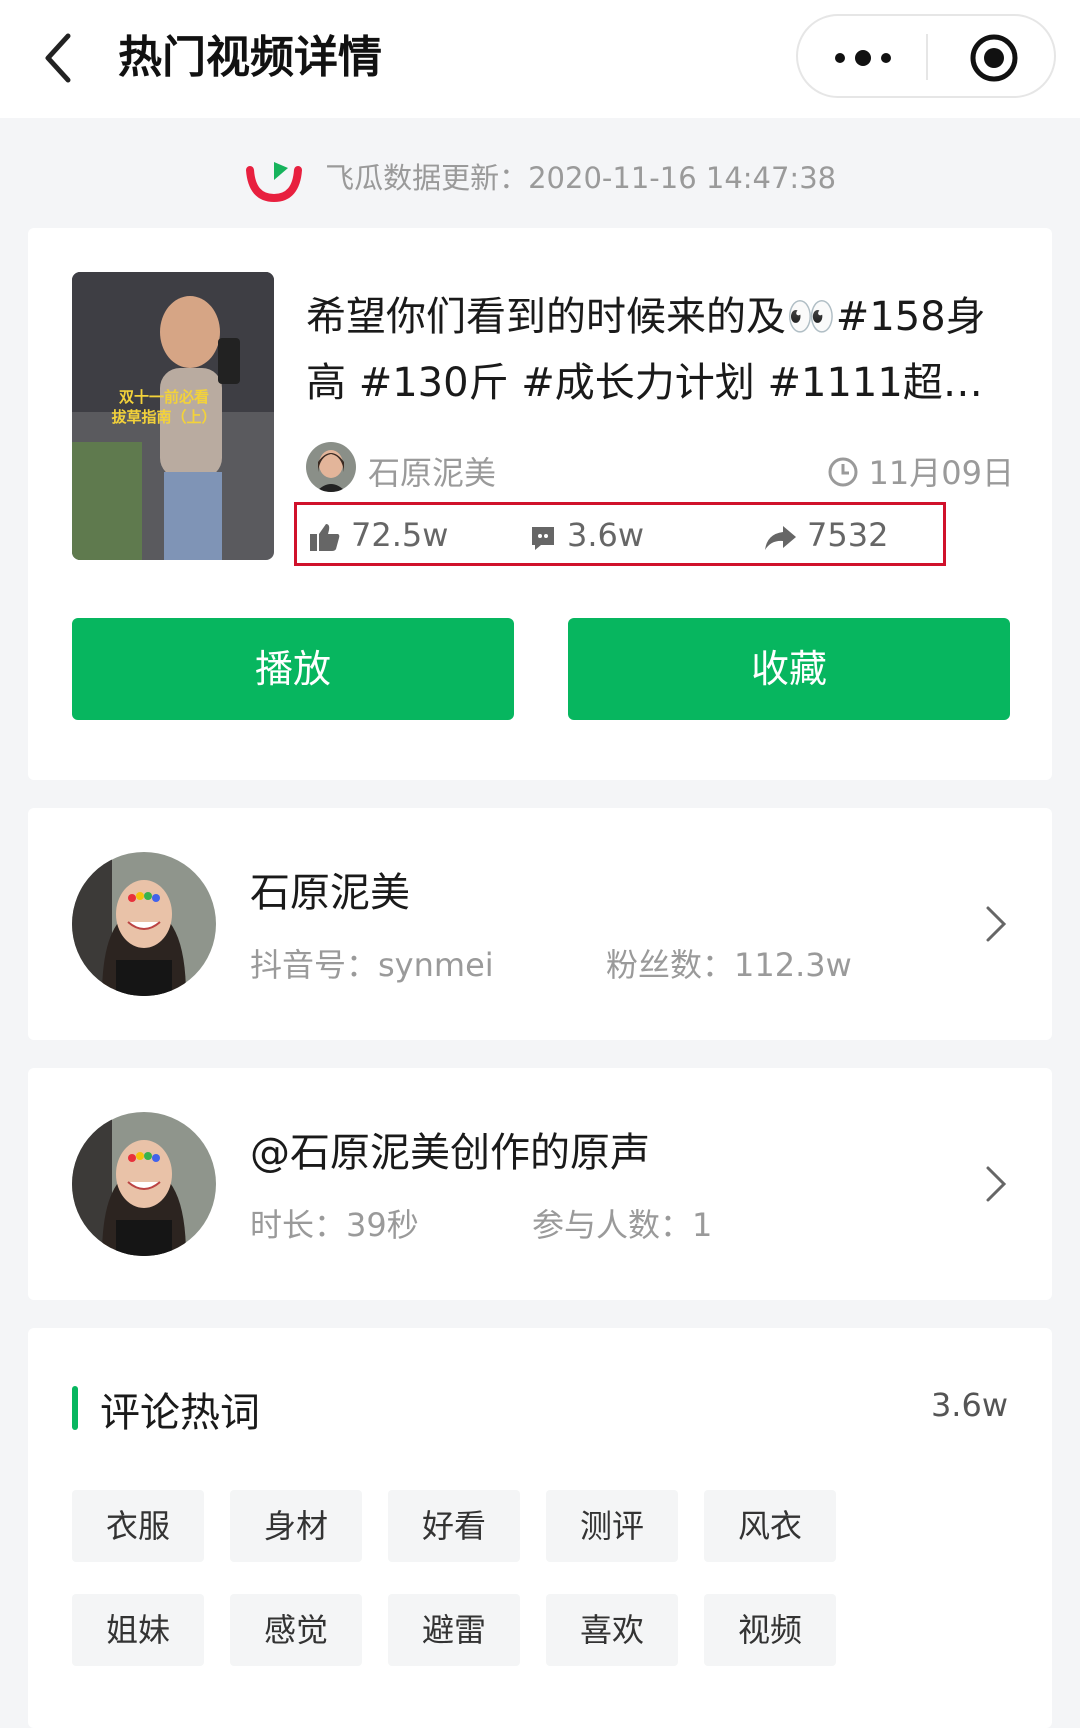 Image resolution: width=1080 pixels, height=1728 pixels. I want to click on publish-date: 11月09日, so click(920, 471).